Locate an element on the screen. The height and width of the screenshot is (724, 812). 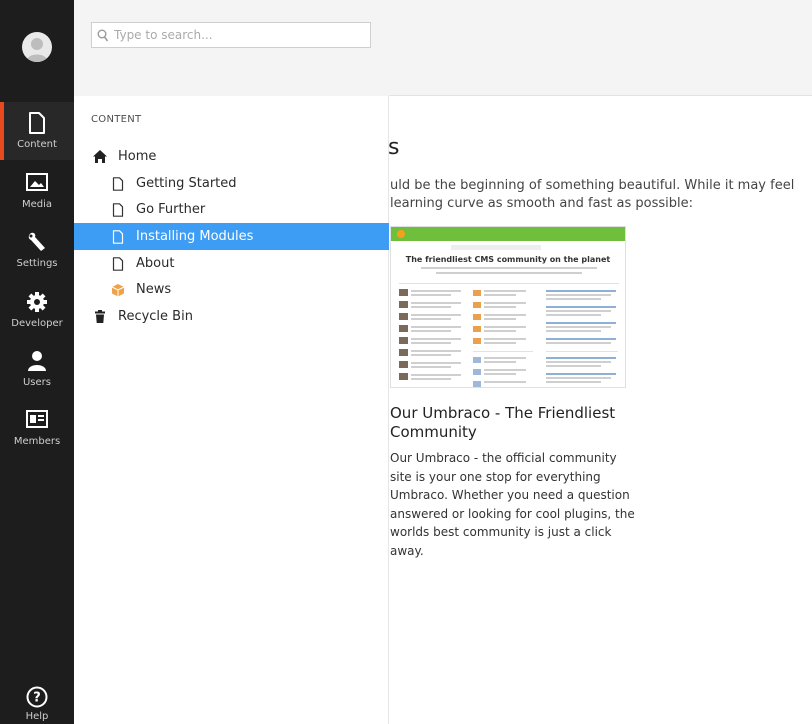
search-box is located at coordinates (231, 35).